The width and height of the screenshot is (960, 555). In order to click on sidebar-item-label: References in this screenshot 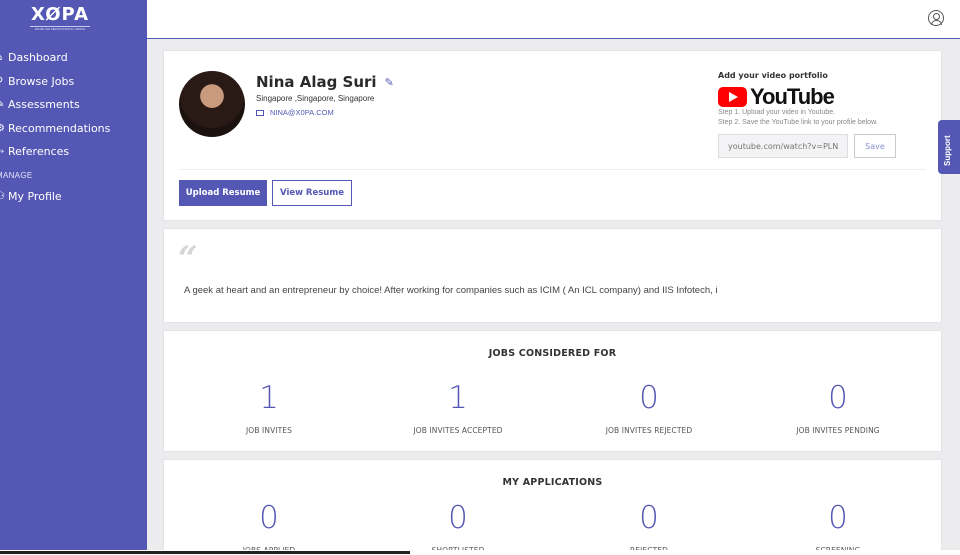, I will do `click(39, 152)`.